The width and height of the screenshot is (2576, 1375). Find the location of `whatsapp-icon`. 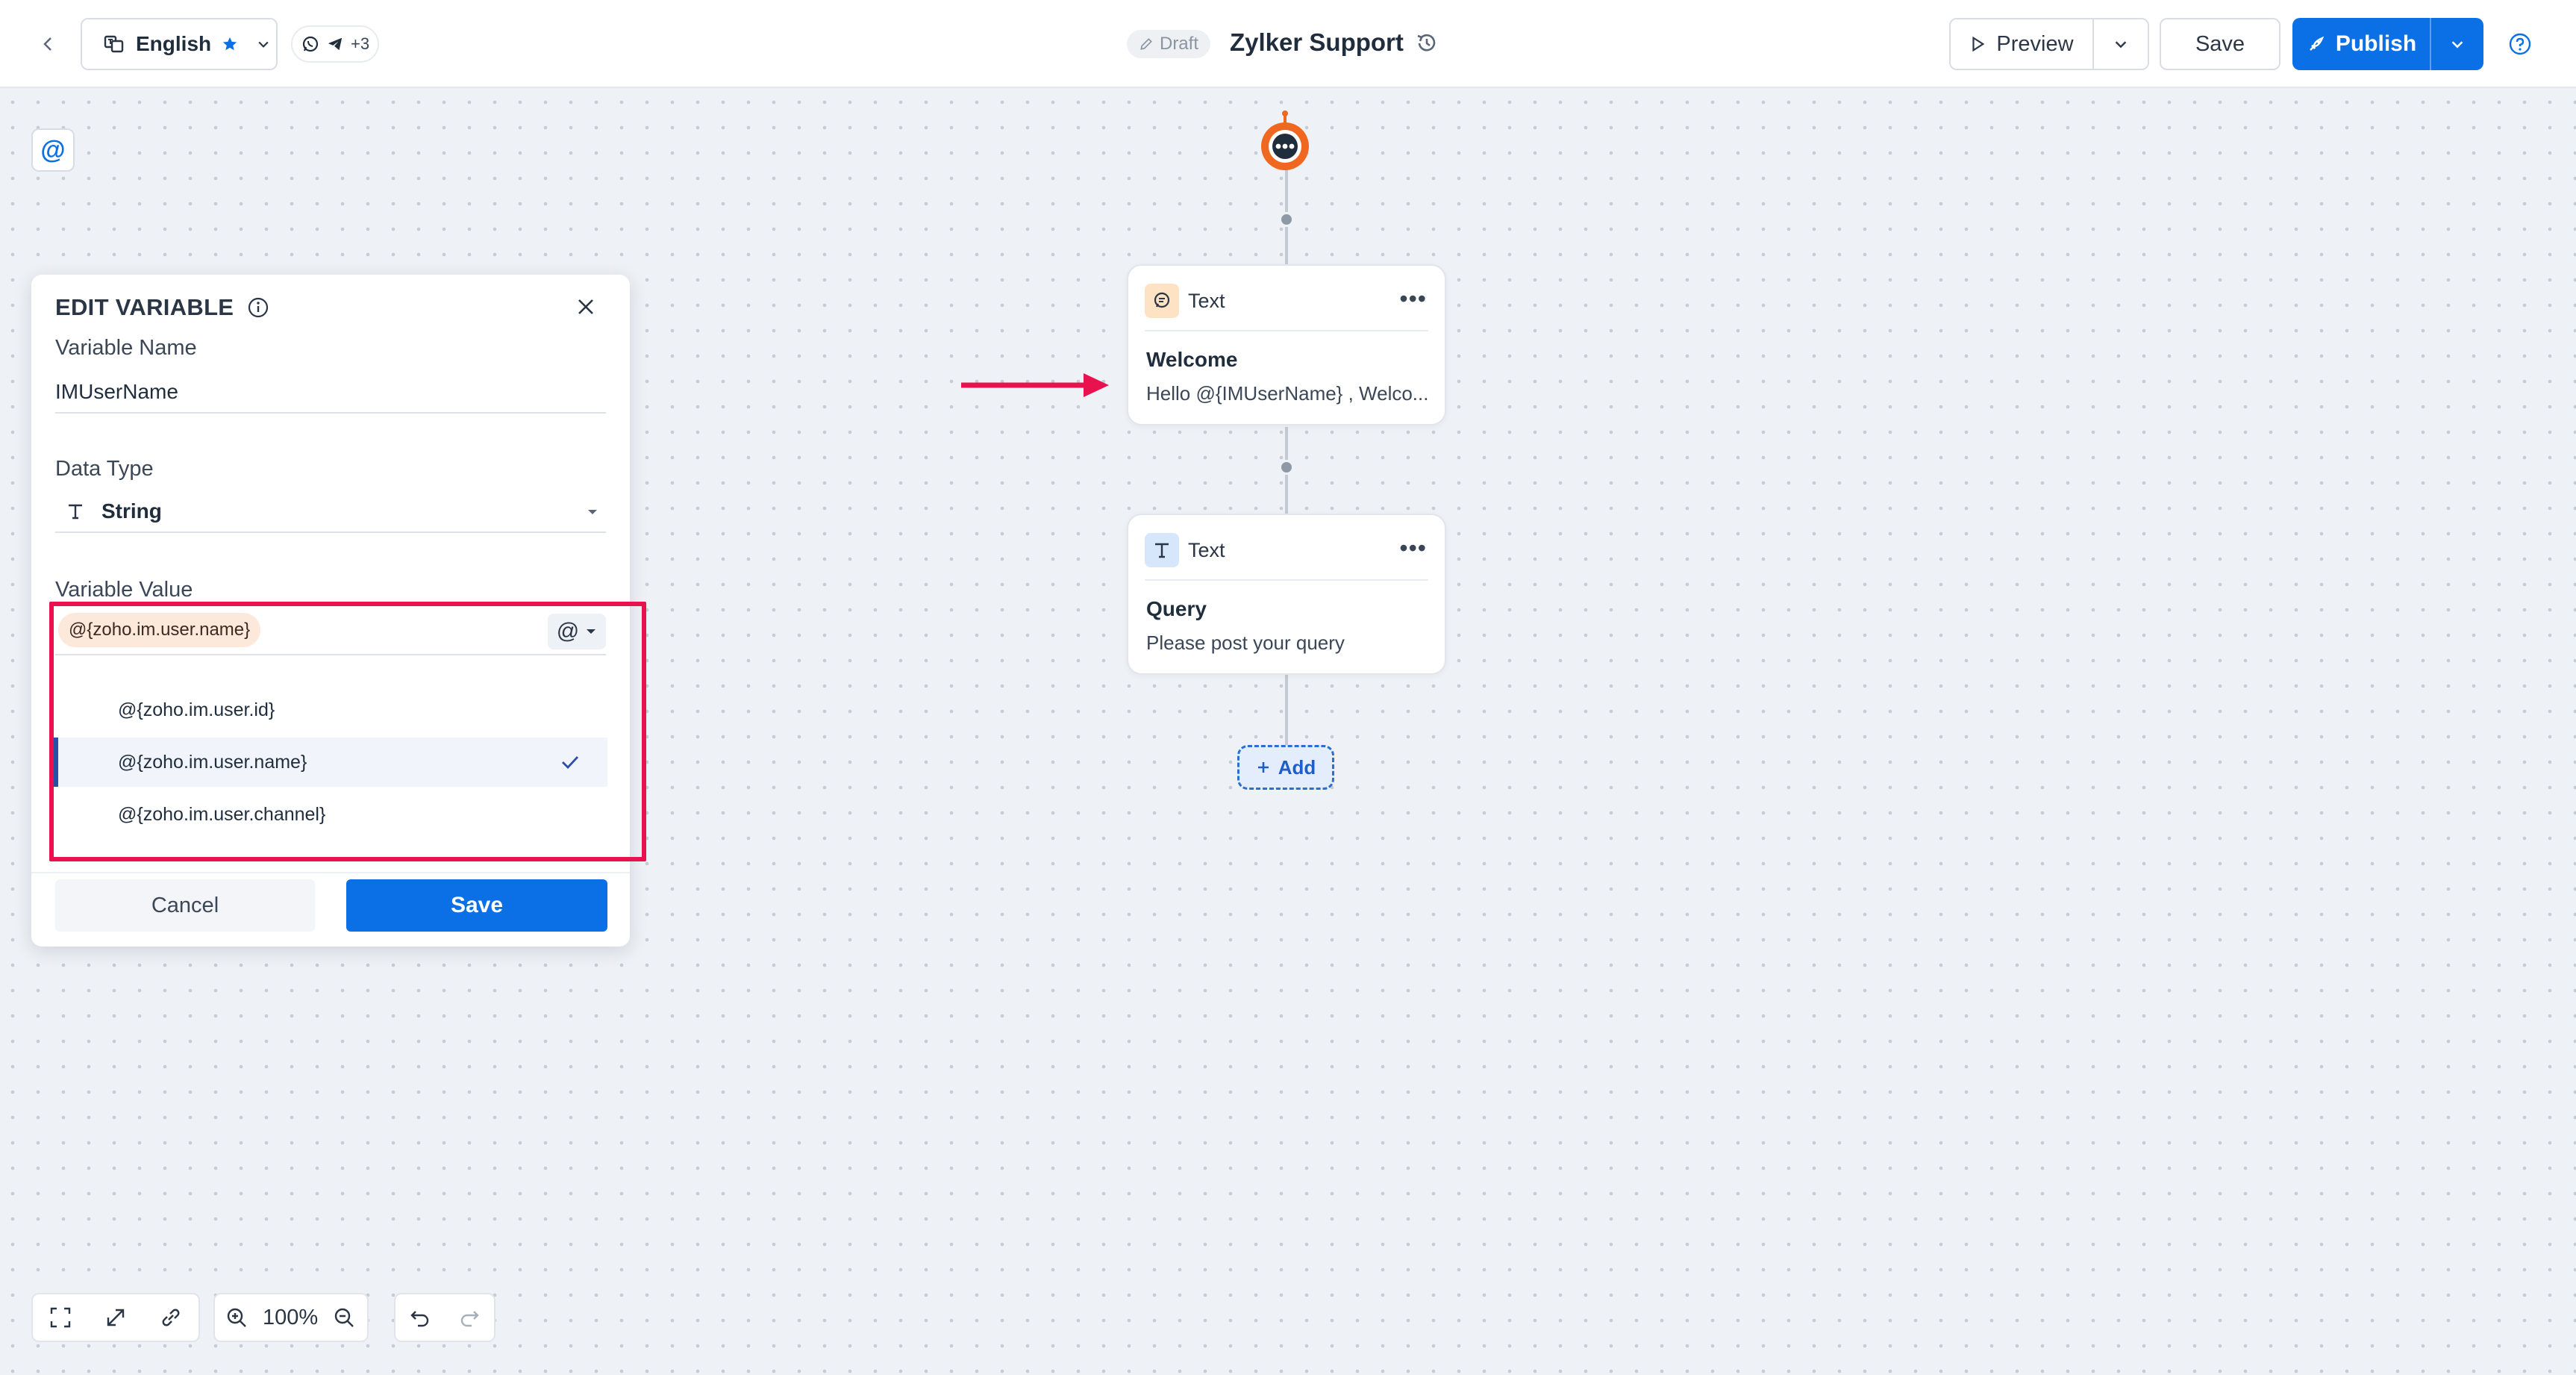

whatsapp-icon is located at coordinates (310, 44).